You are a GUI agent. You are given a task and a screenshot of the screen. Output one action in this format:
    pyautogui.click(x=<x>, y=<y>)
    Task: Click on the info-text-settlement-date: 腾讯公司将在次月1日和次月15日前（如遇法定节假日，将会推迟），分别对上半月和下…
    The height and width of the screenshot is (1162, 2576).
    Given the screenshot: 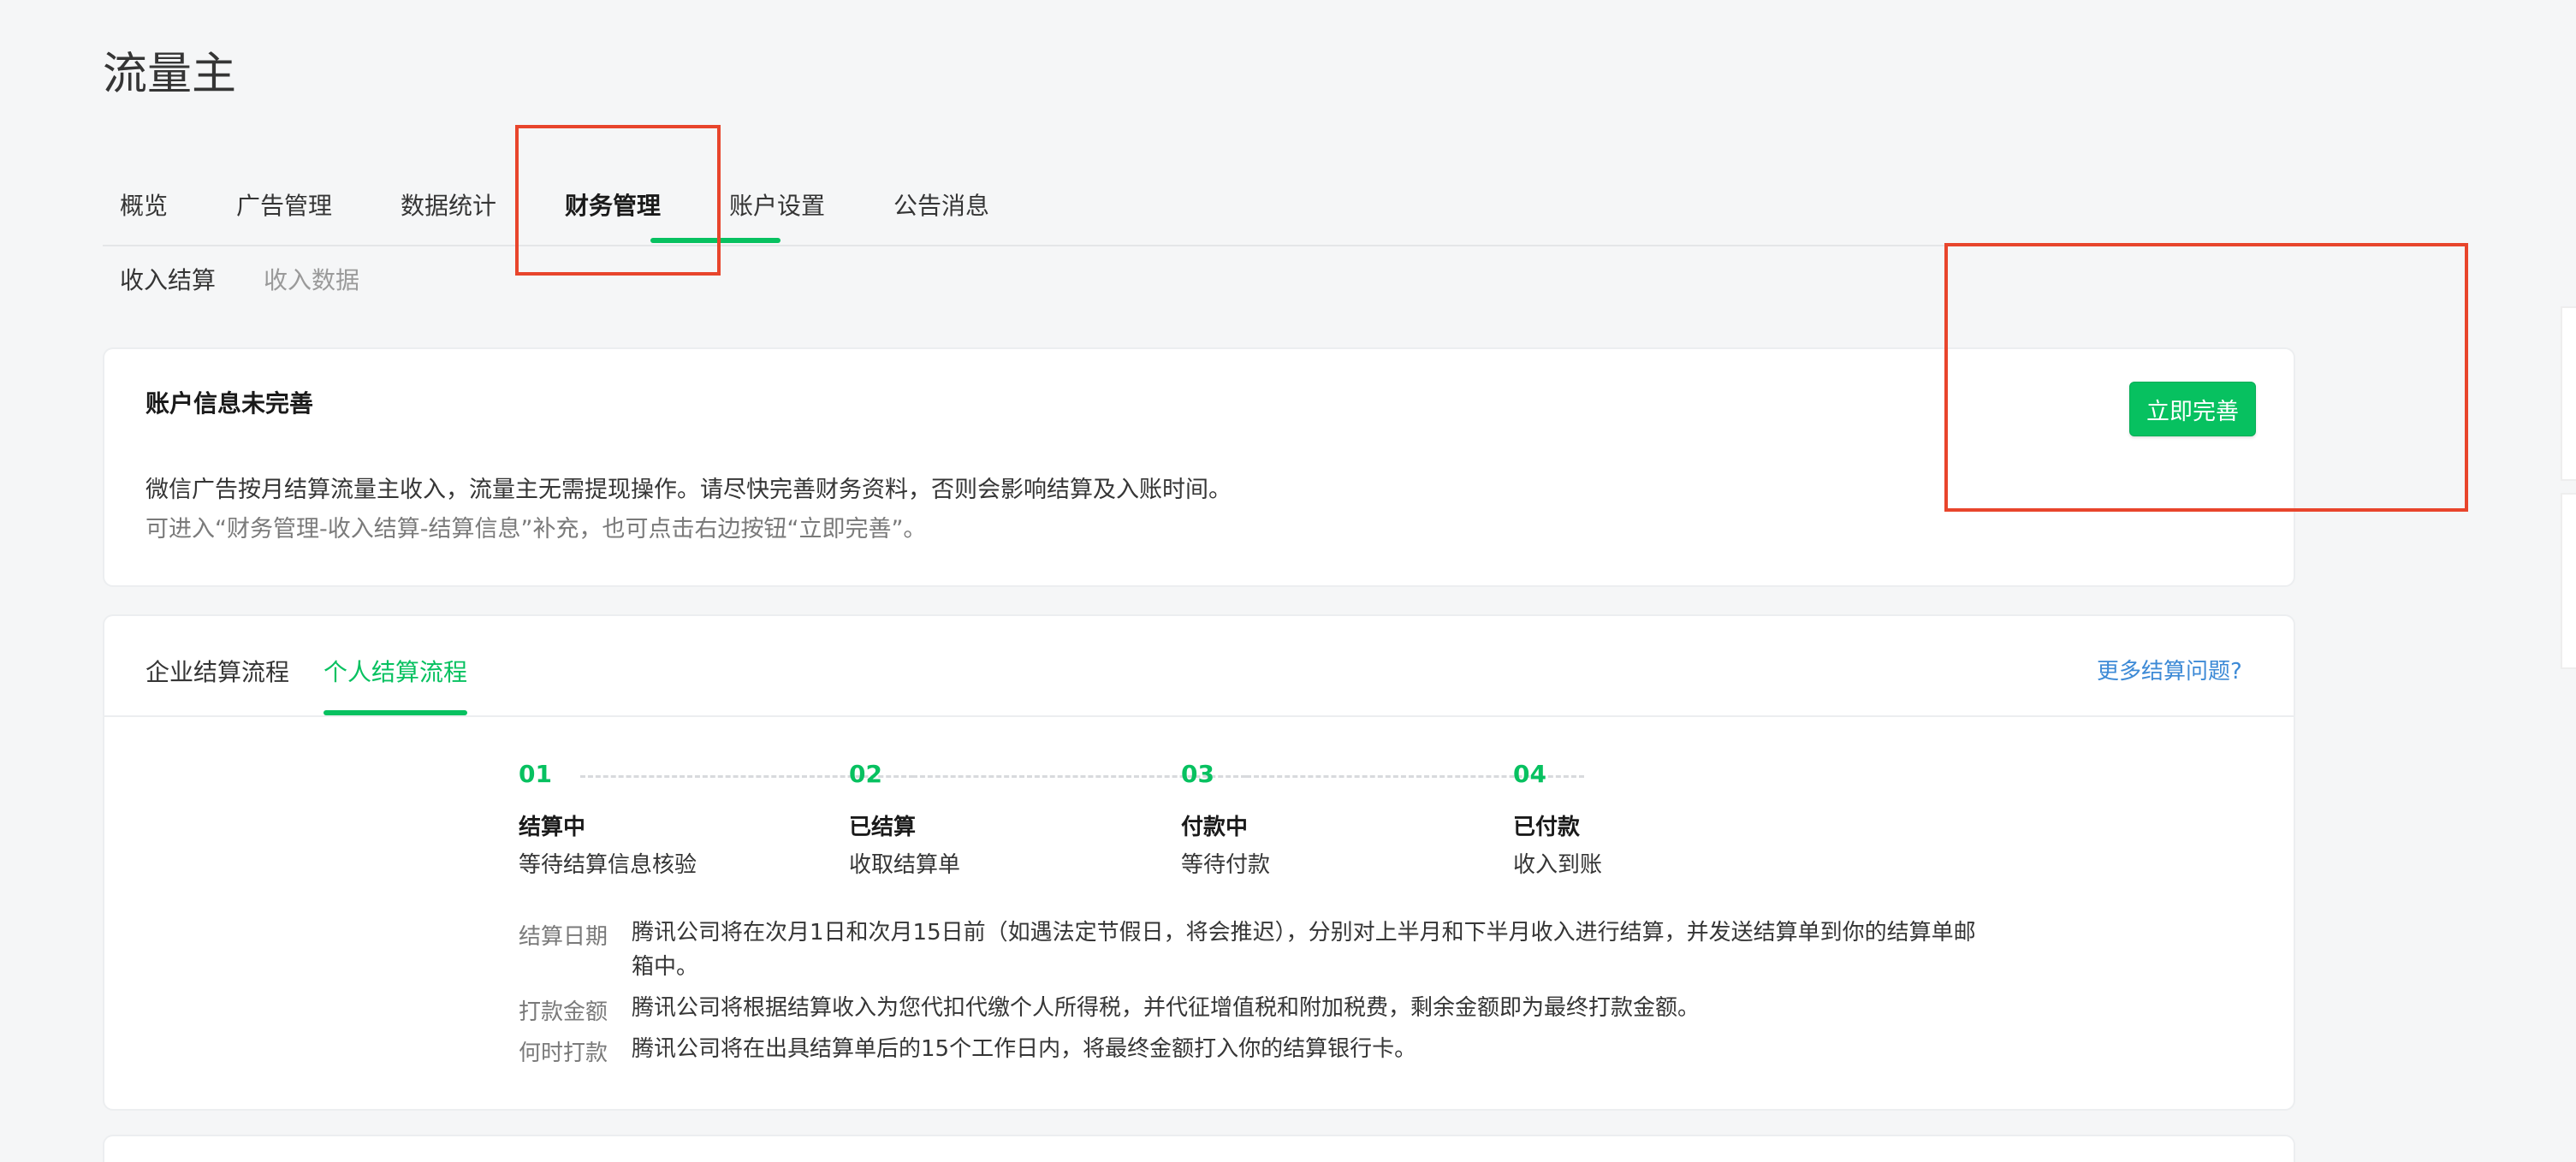 What is the action you would take?
    pyautogui.click(x=1304, y=950)
    